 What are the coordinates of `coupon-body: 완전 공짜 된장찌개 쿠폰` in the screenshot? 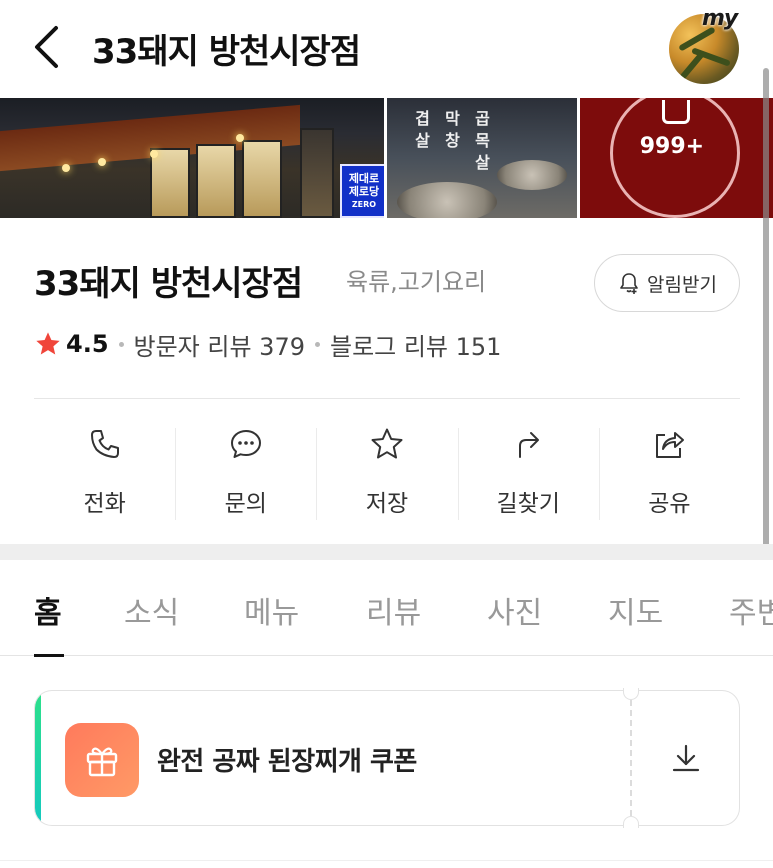 It's located at (332, 758).